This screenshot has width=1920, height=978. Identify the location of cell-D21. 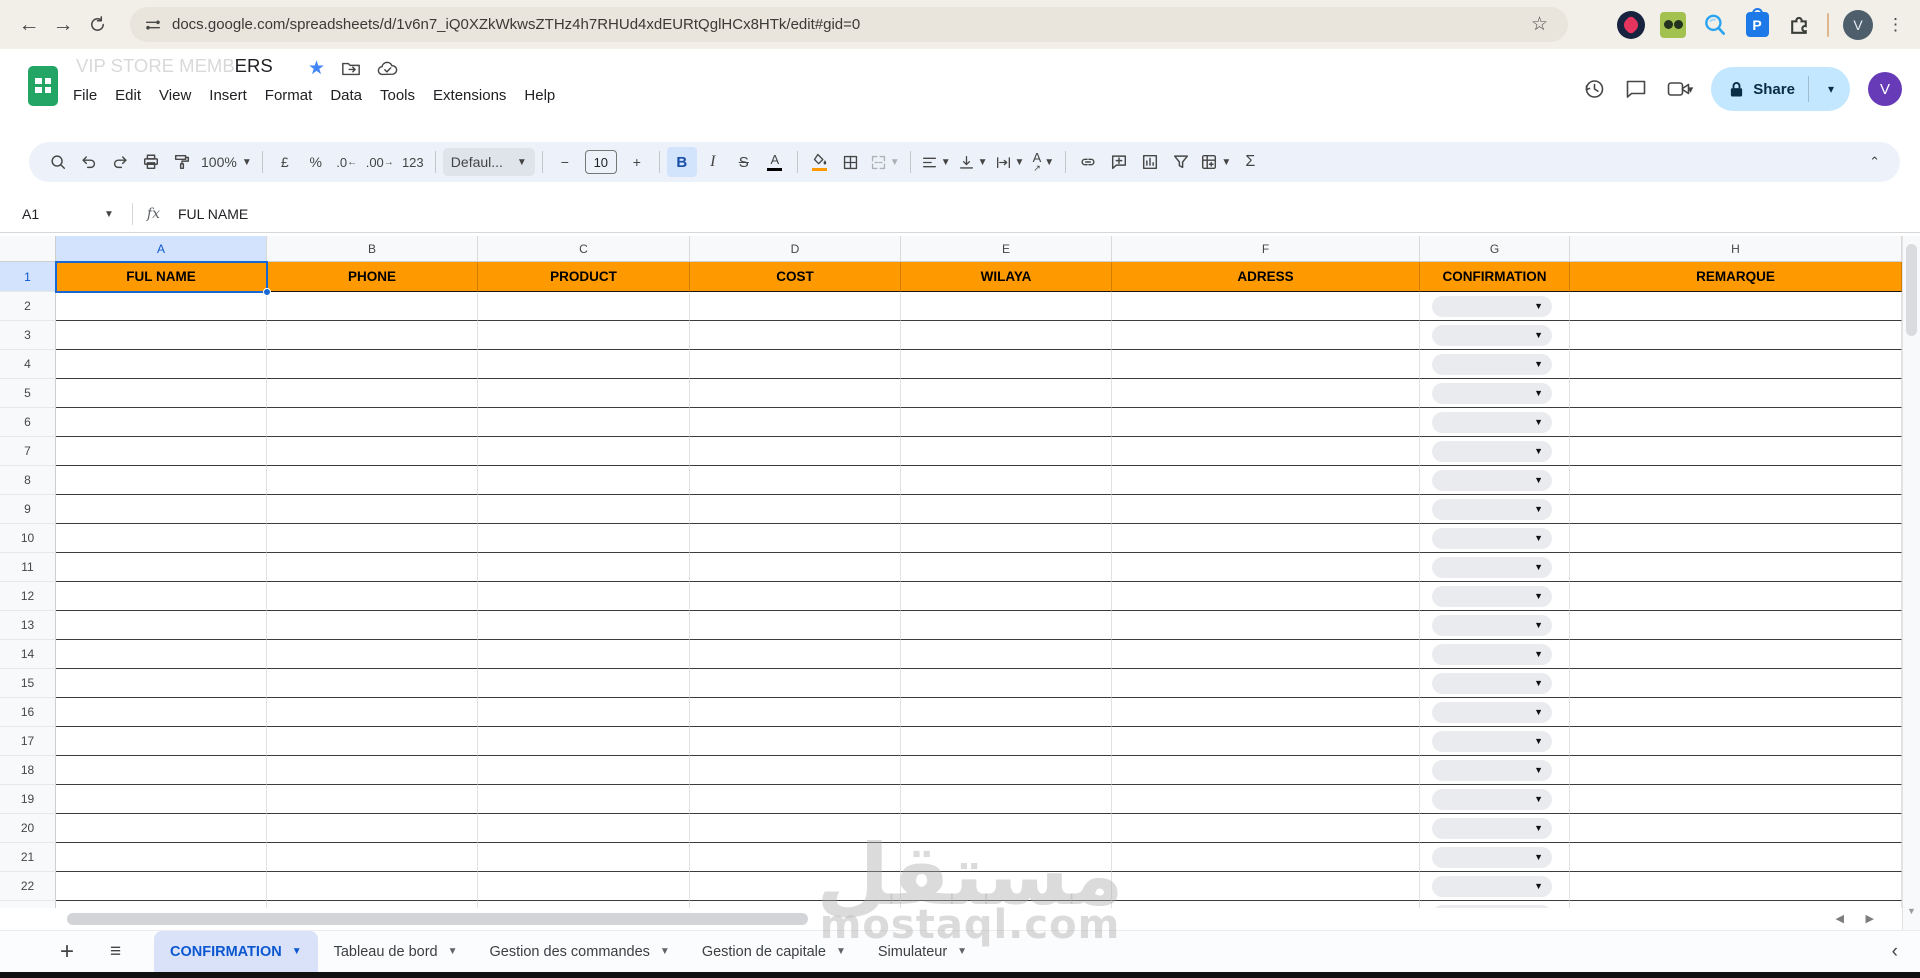
(795, 857).